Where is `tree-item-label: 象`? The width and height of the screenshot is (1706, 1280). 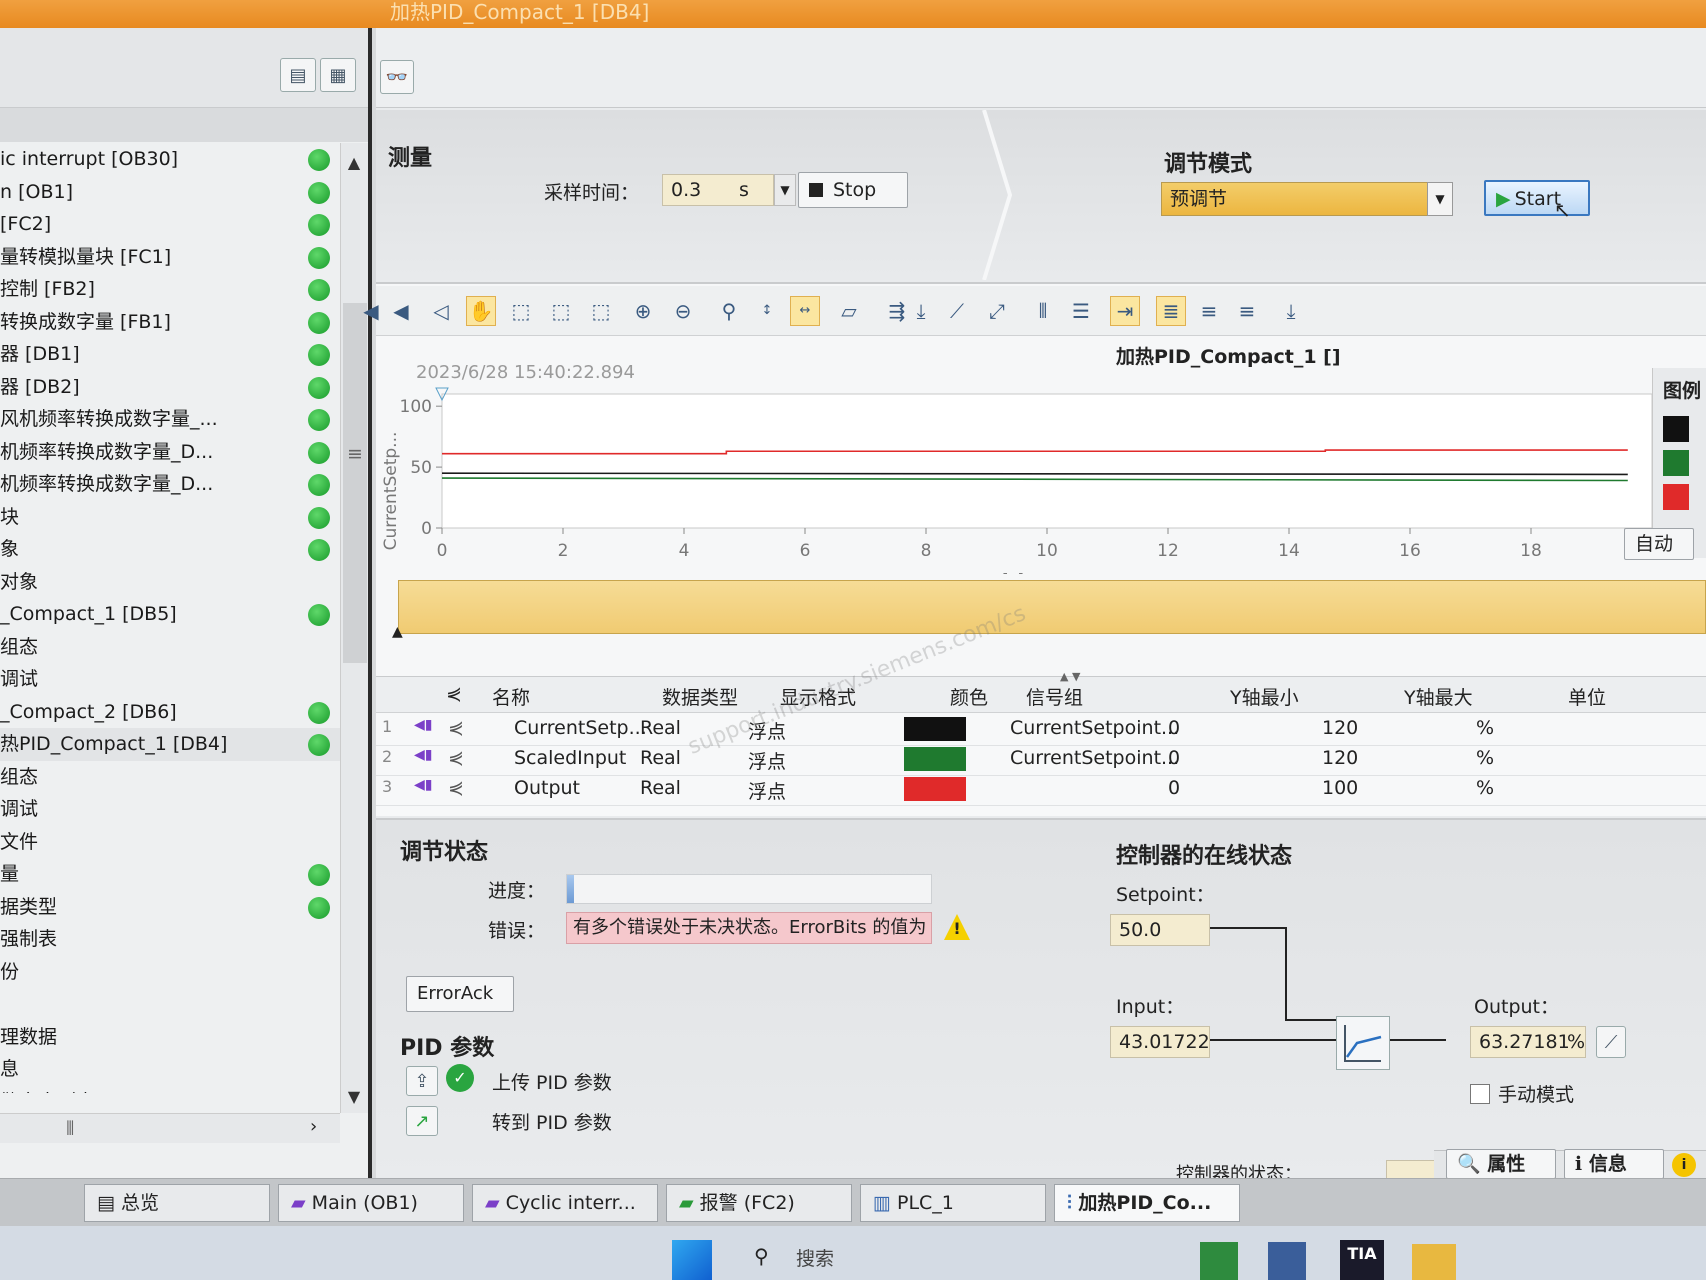
tree-item-label: 象 is located at coordinates (10, 549).